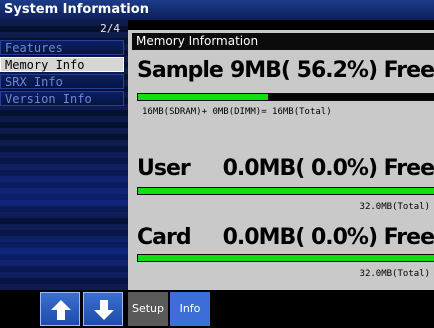  I want to click on card-total: 32.0MB(Total), so click(394, 274).